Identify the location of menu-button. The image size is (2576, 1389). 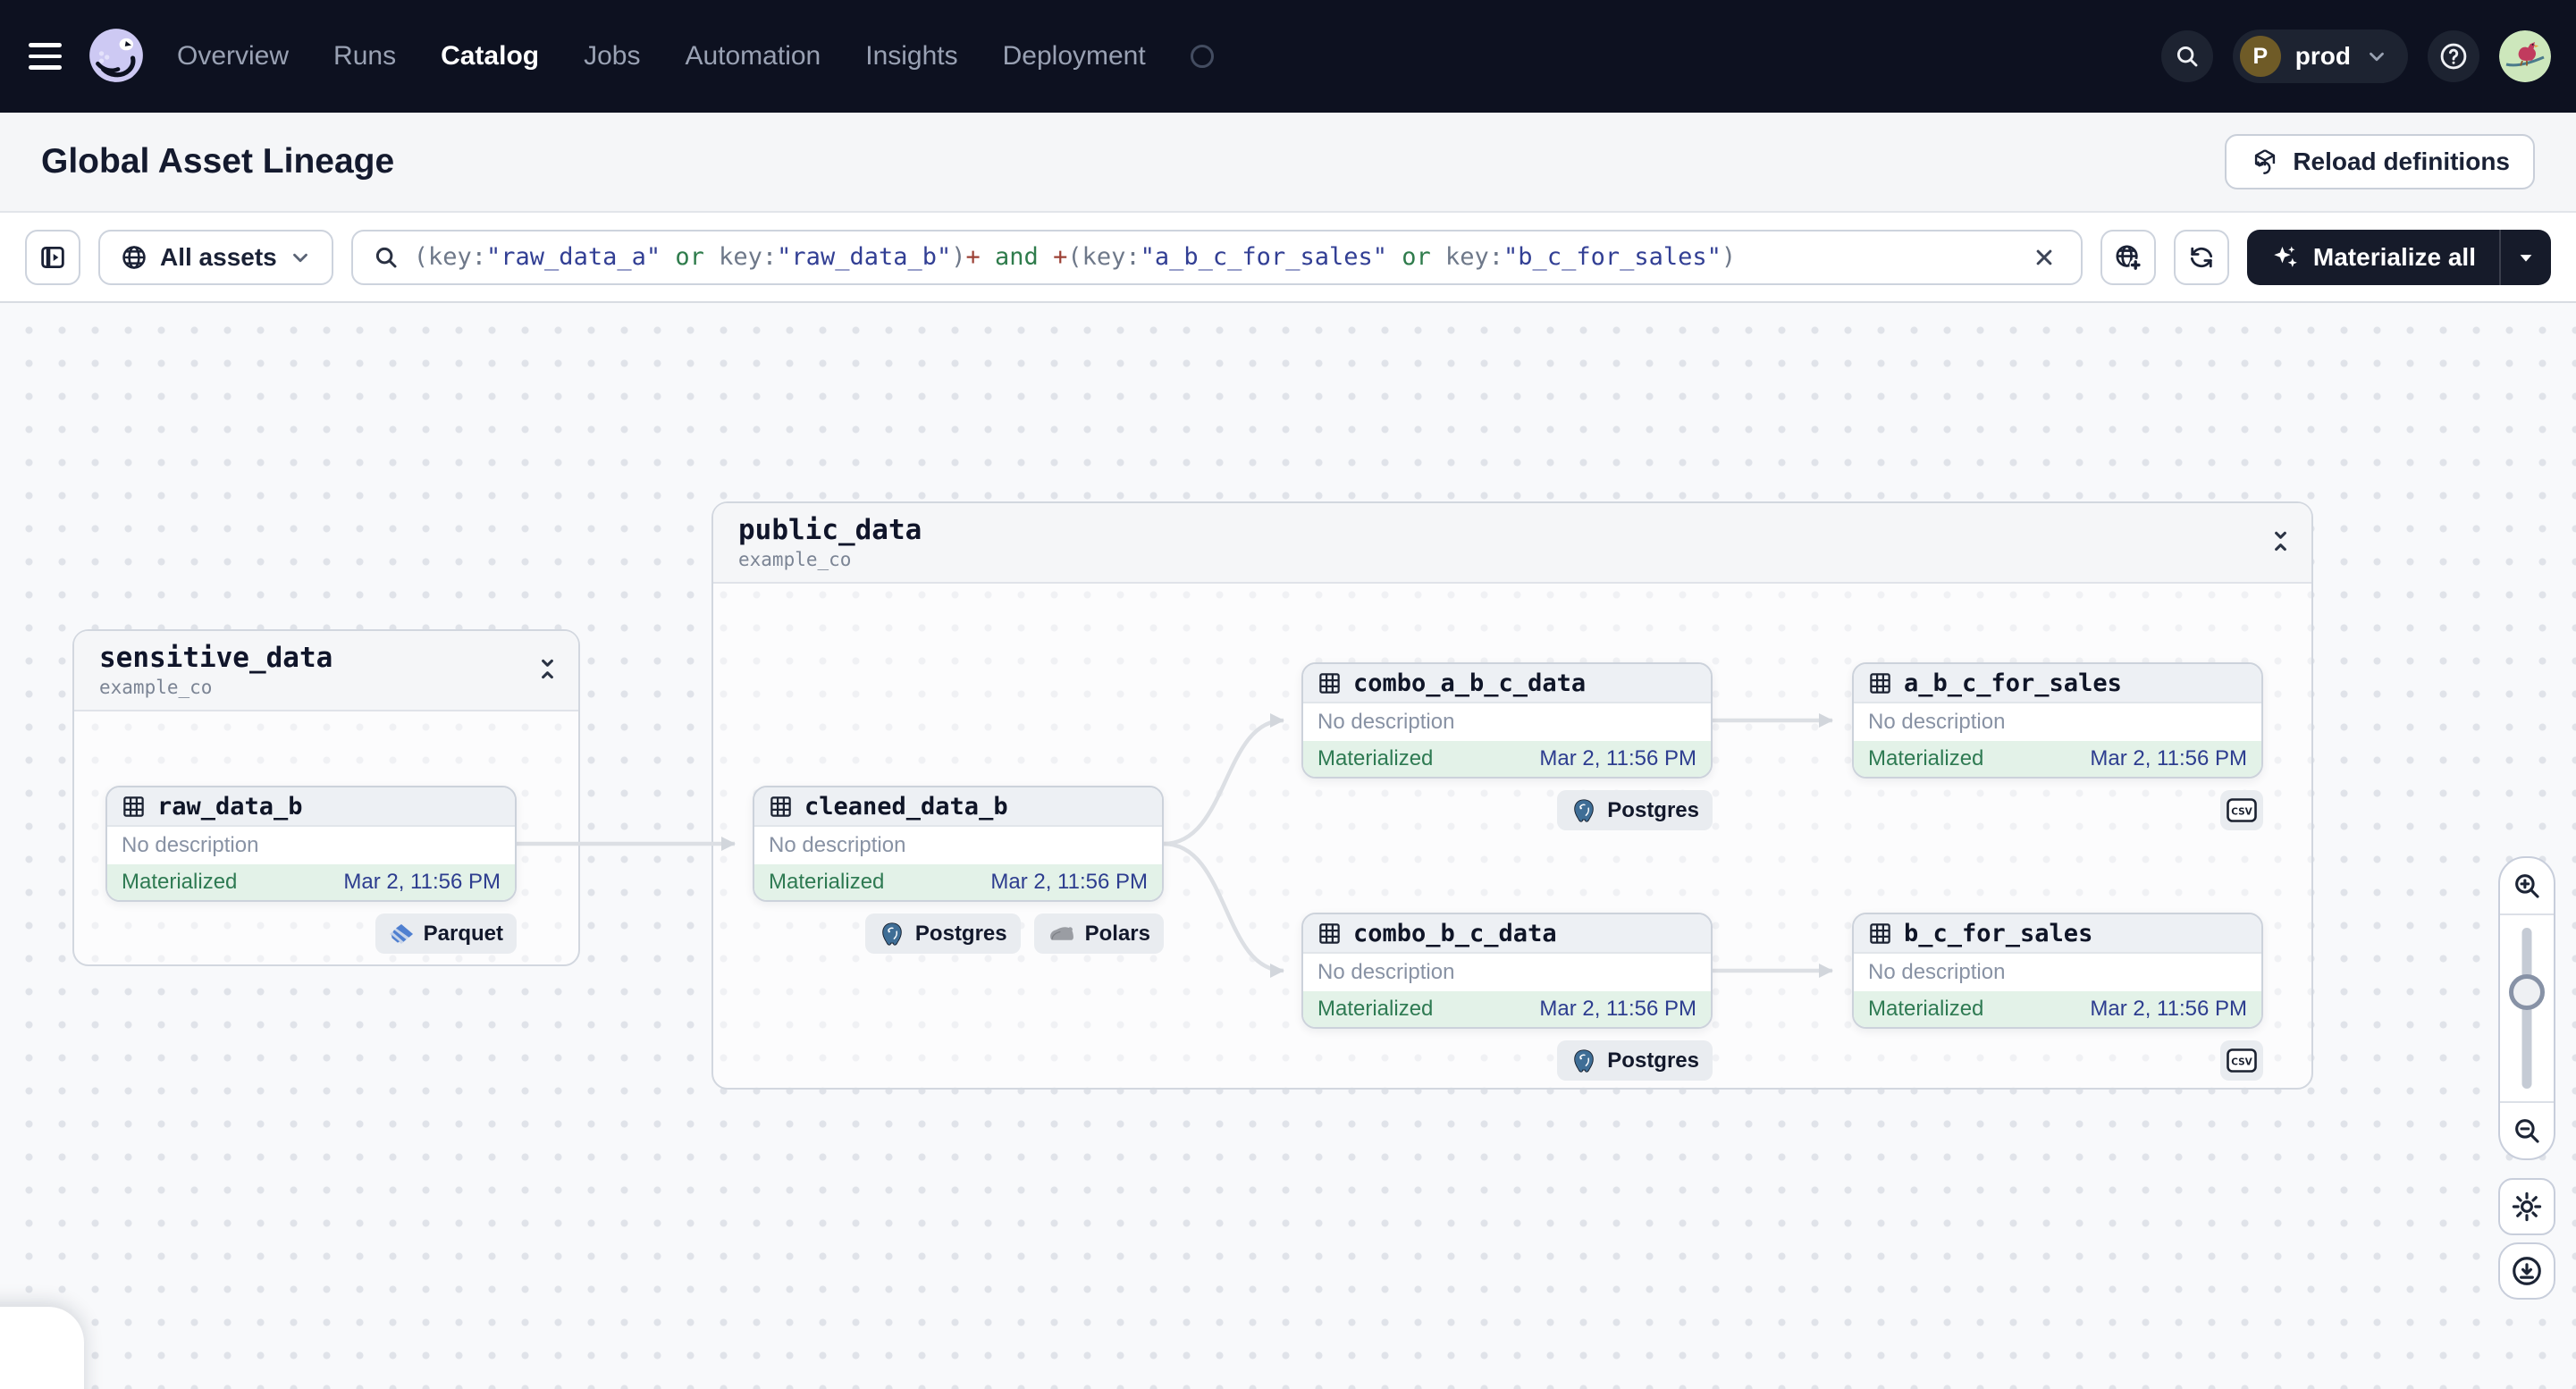
(47, 56).